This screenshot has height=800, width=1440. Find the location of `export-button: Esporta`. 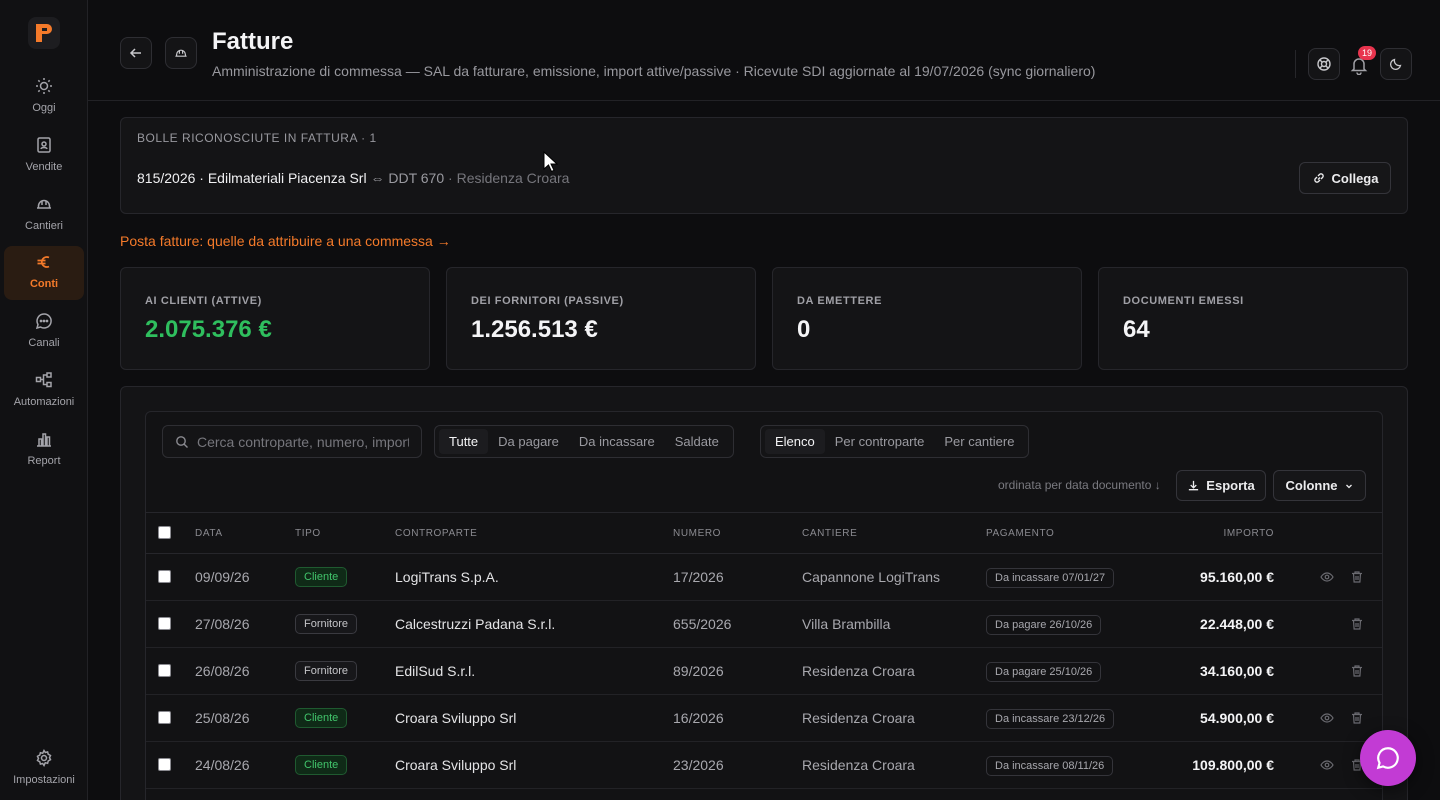

export-button: Esporta is located at coordinates (1221, 485).